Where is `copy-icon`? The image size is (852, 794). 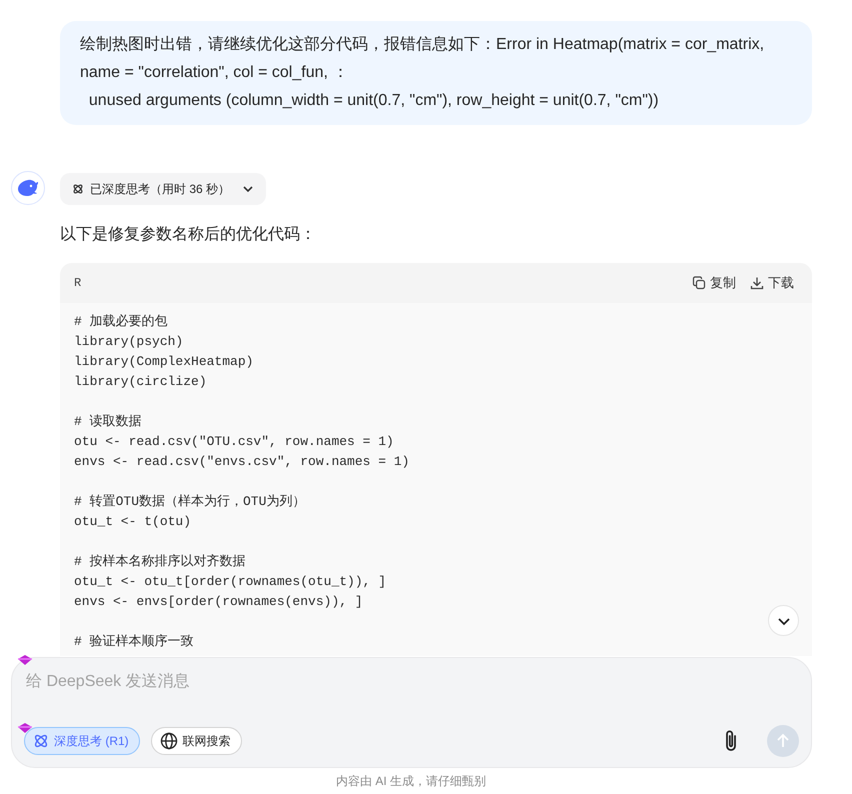
copy-icon is located at coordinates (699, 283).